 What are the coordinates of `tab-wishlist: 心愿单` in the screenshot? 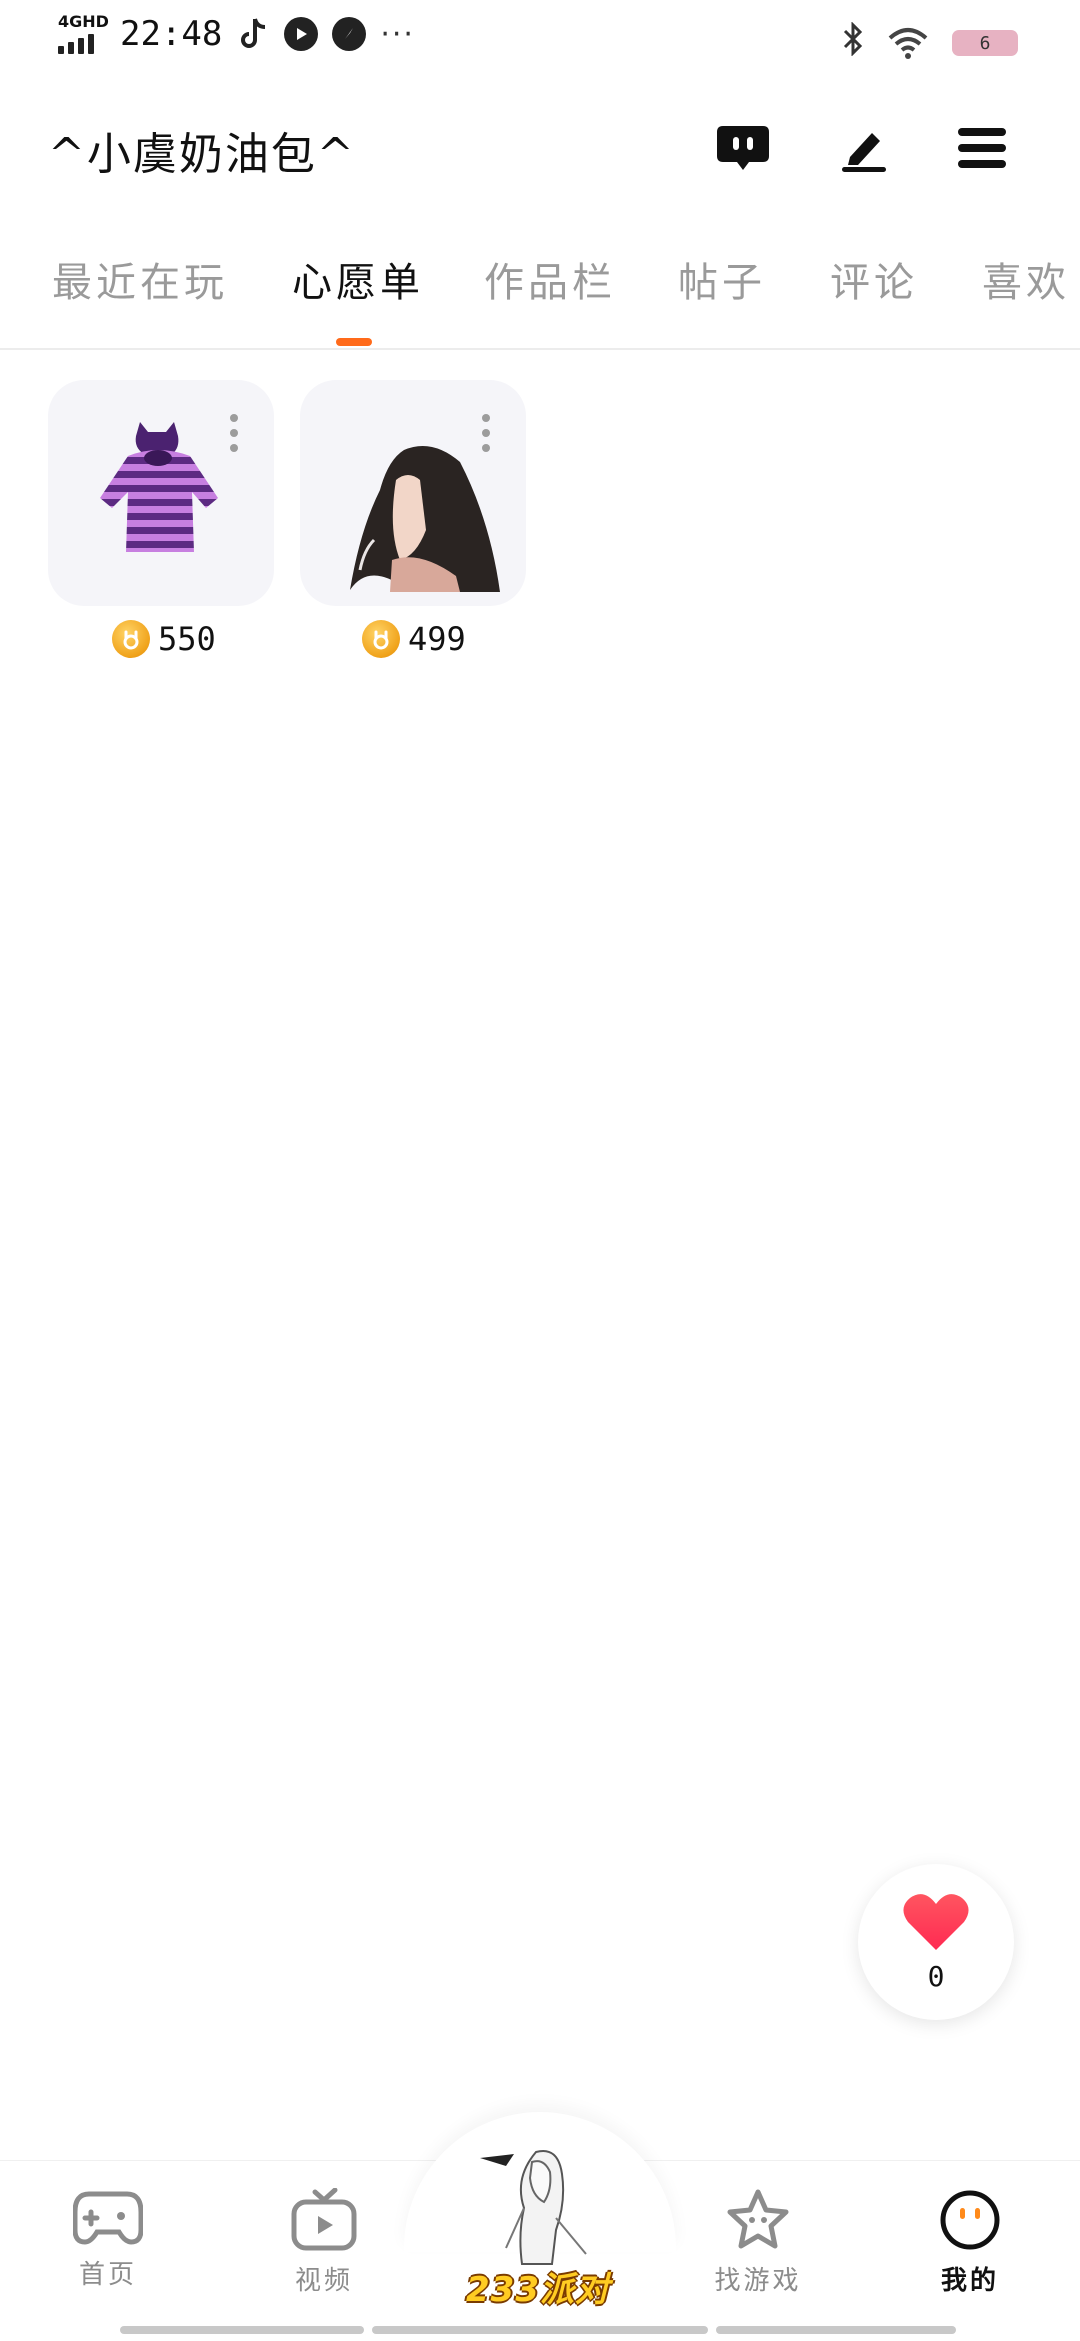 It's located at (358, 279).